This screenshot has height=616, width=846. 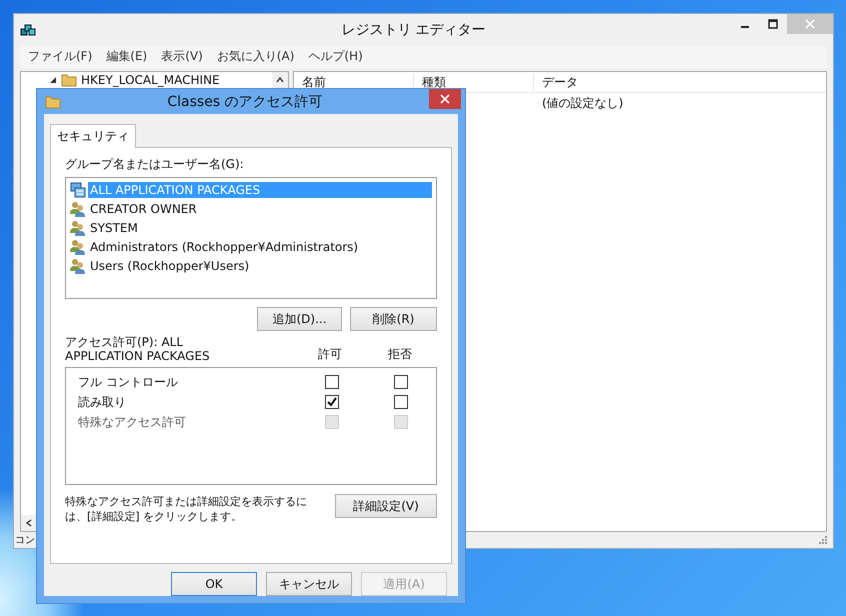 I want to click on tab: セキュリティ, so click(x=93, y=136).